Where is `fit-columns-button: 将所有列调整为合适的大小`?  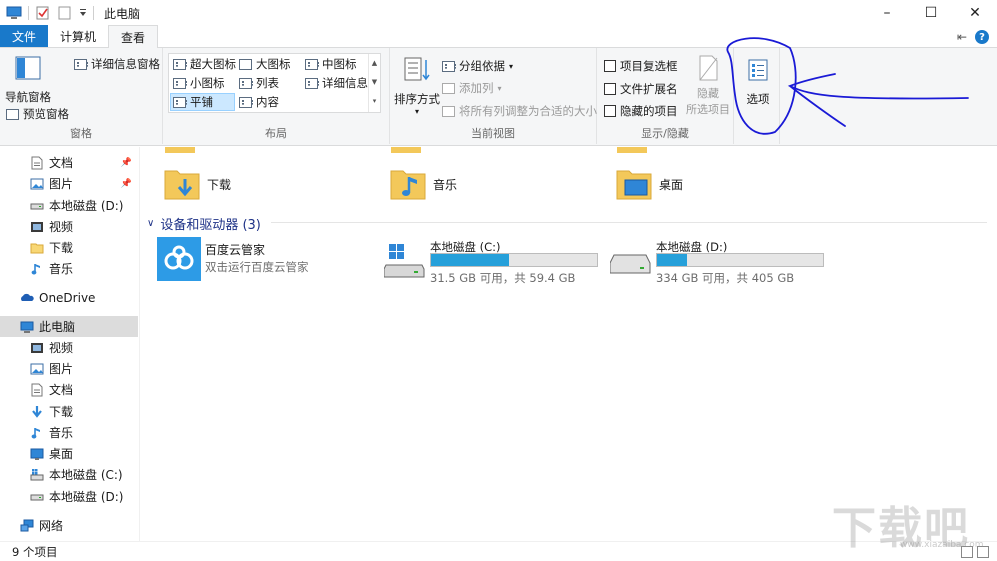
fit-columns-button: 将所有列调整为合适的大小 is located at coordinates (519, 111).